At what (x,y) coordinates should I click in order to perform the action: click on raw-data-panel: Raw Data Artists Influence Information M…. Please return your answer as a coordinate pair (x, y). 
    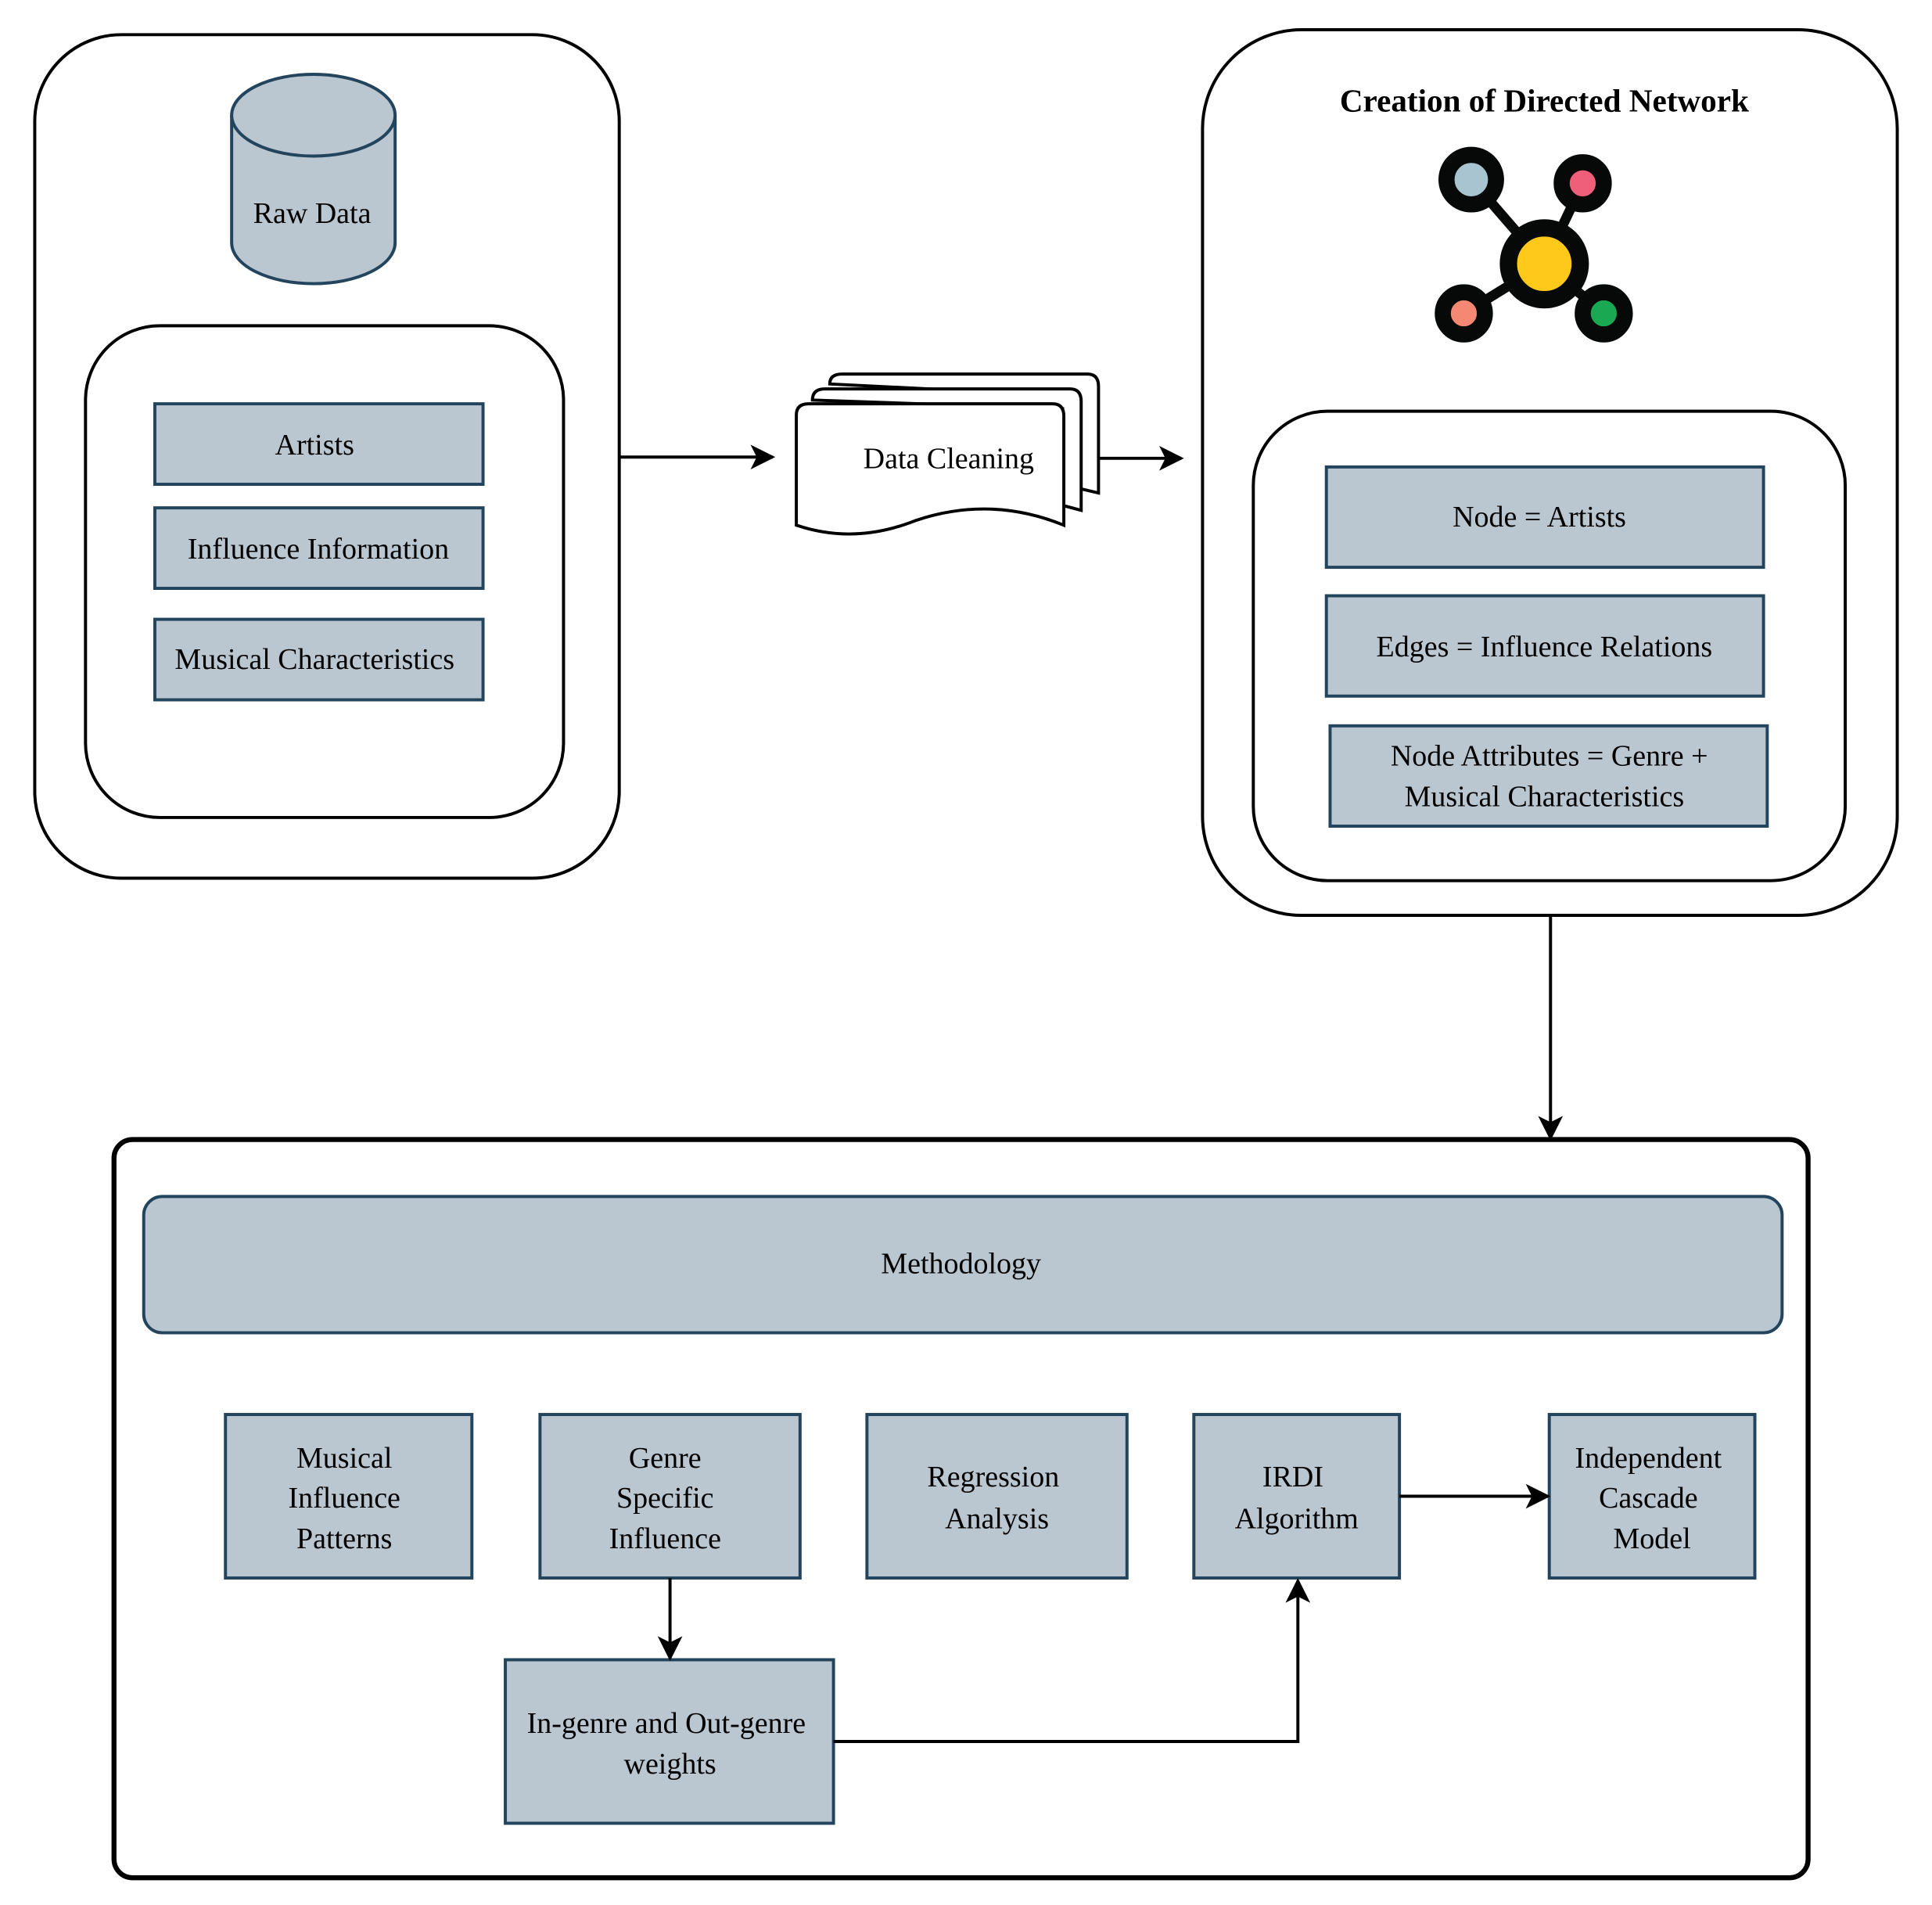
    Looking at the image, I should click on (327, 456).